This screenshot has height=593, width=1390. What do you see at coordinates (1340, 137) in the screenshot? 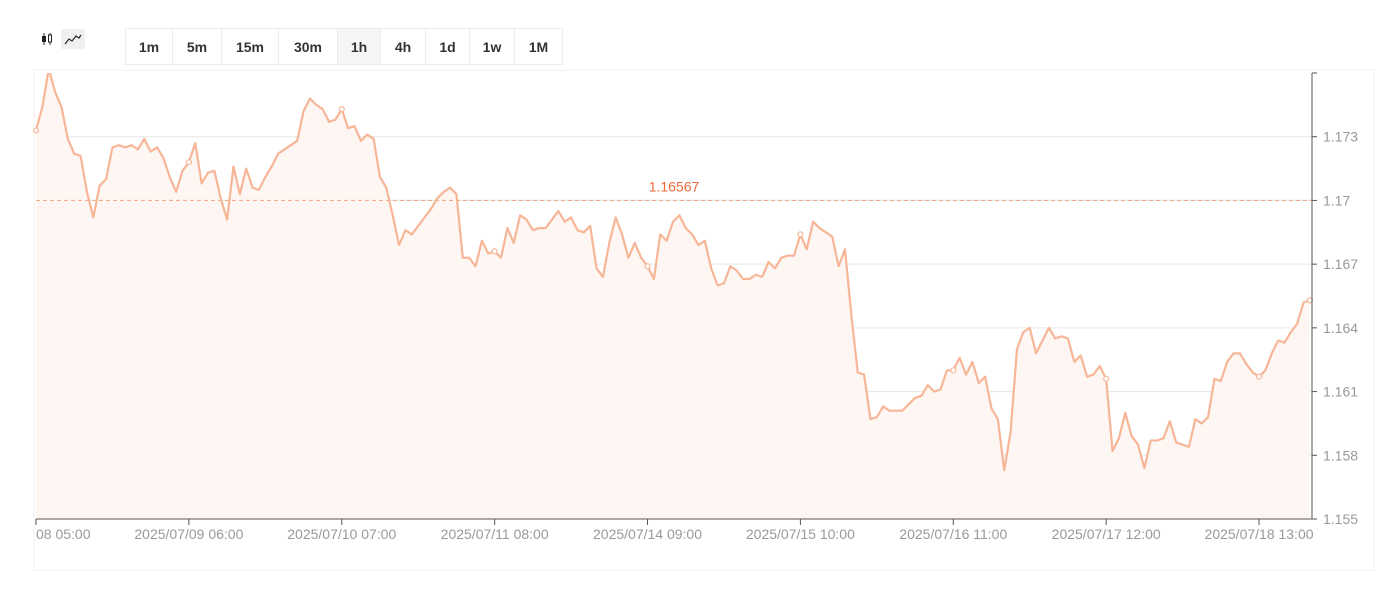
I see `y-tick-label-6: 1.173` at bounding box center [1340, 137].